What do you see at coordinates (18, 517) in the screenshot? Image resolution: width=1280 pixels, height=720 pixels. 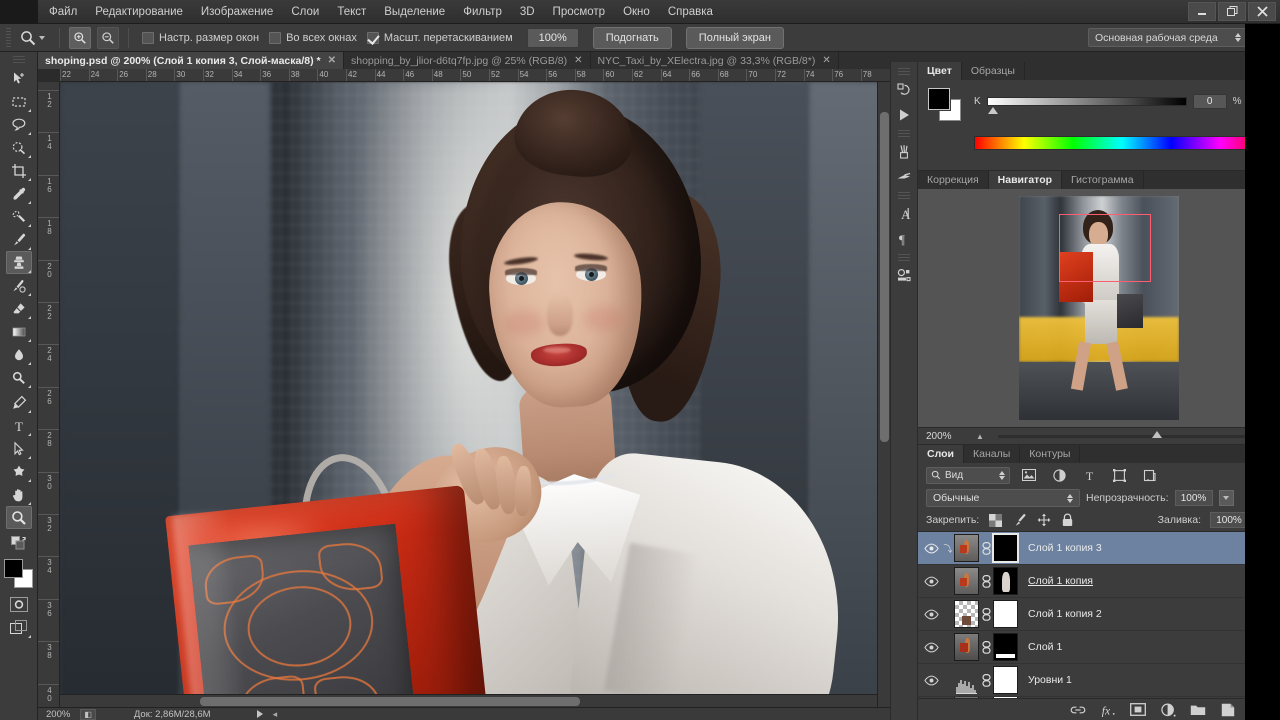 I see `zoom-tool` at bounding box center [18, 517].